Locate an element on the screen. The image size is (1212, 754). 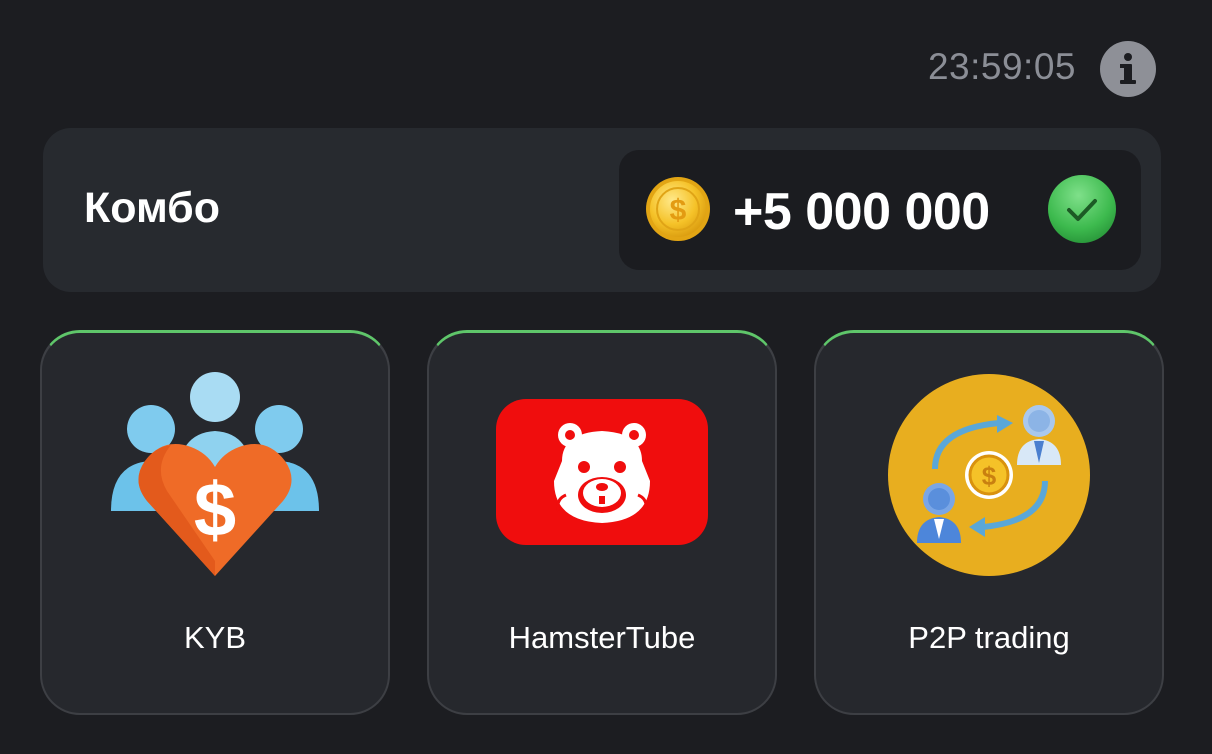
info-icon is located at coordinates (1128, 68).